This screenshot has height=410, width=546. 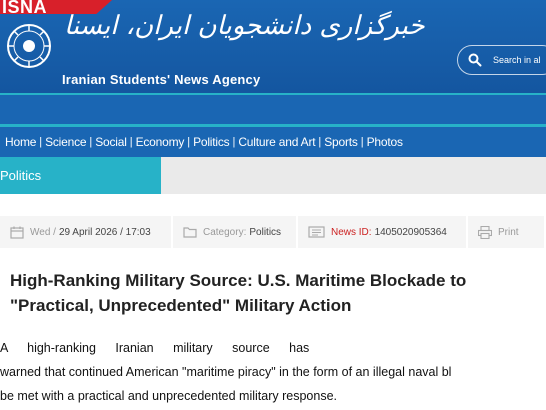 What do you see at coordinates (21, 175) in the screenshot?
I see `section-label: Politics` at bounding box center [21, 175].